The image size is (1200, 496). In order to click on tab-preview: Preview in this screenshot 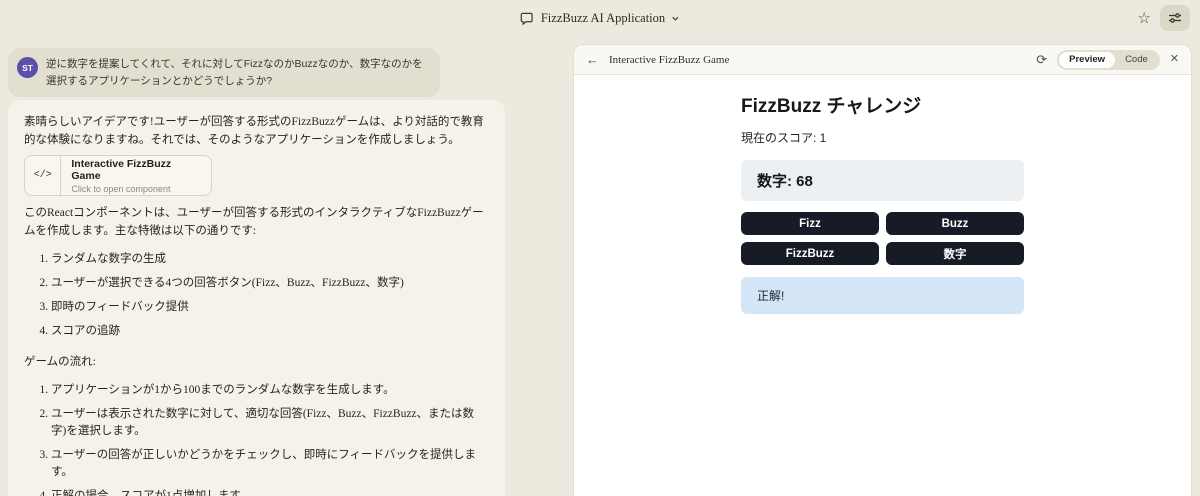, I will do `click(1087, 59)`.